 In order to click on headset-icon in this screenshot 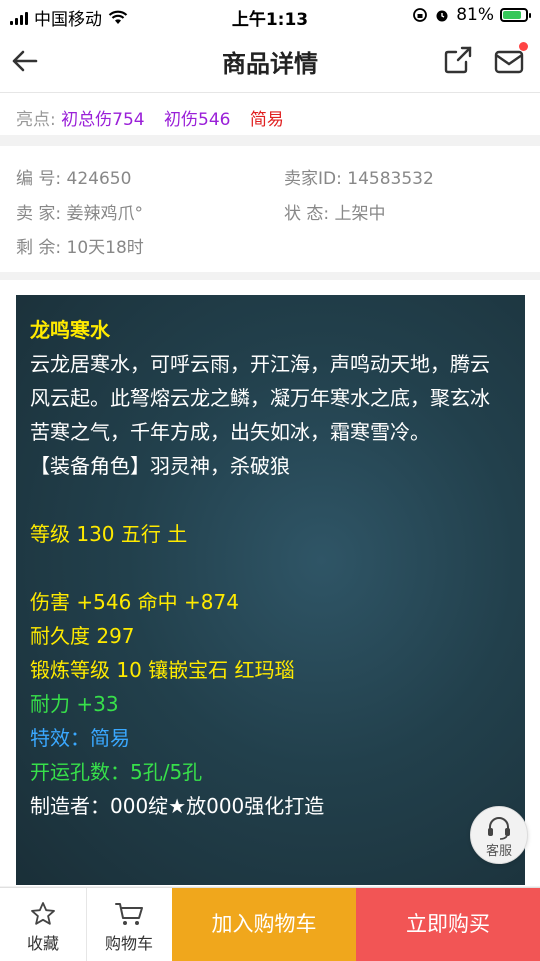, I will do `click(499, 828)`.